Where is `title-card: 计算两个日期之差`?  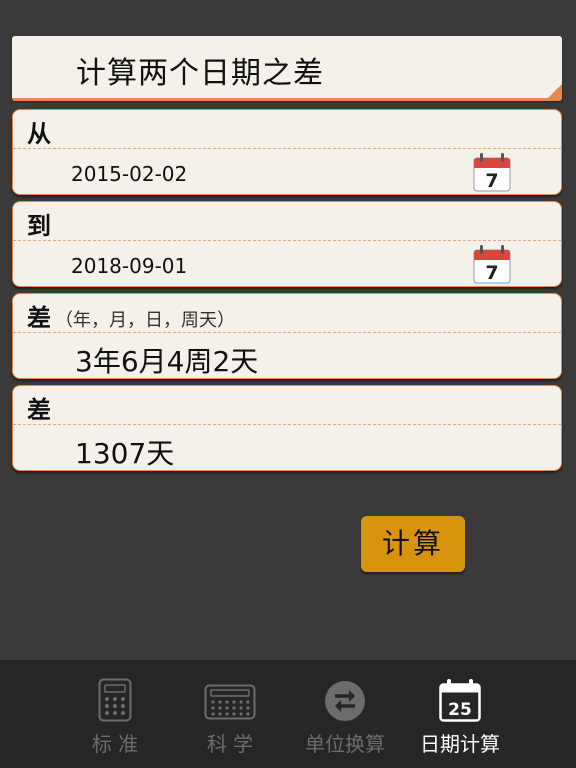 title-card: 计算两个日期之差 is located at coordinates (287, 68).